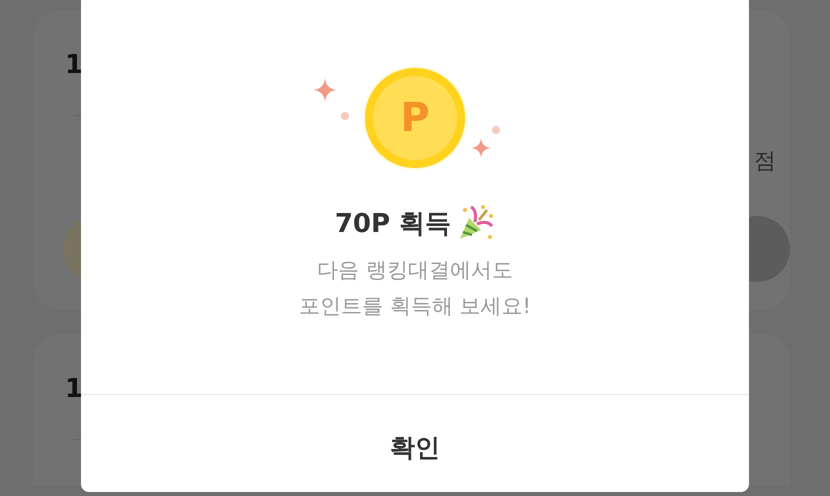 Image resolution: width=830 pixels, height=496 pixels. What do you see at coordinates (415, 306) in the screenshot?
I see `message-text: 포인트를 획득해 보세요!` at bounding box center [415, 306].